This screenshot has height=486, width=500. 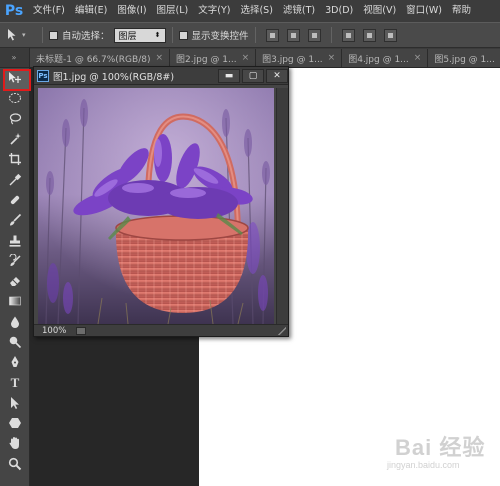 I want to click on crop-tool-icon, so click(x=15, y=159).